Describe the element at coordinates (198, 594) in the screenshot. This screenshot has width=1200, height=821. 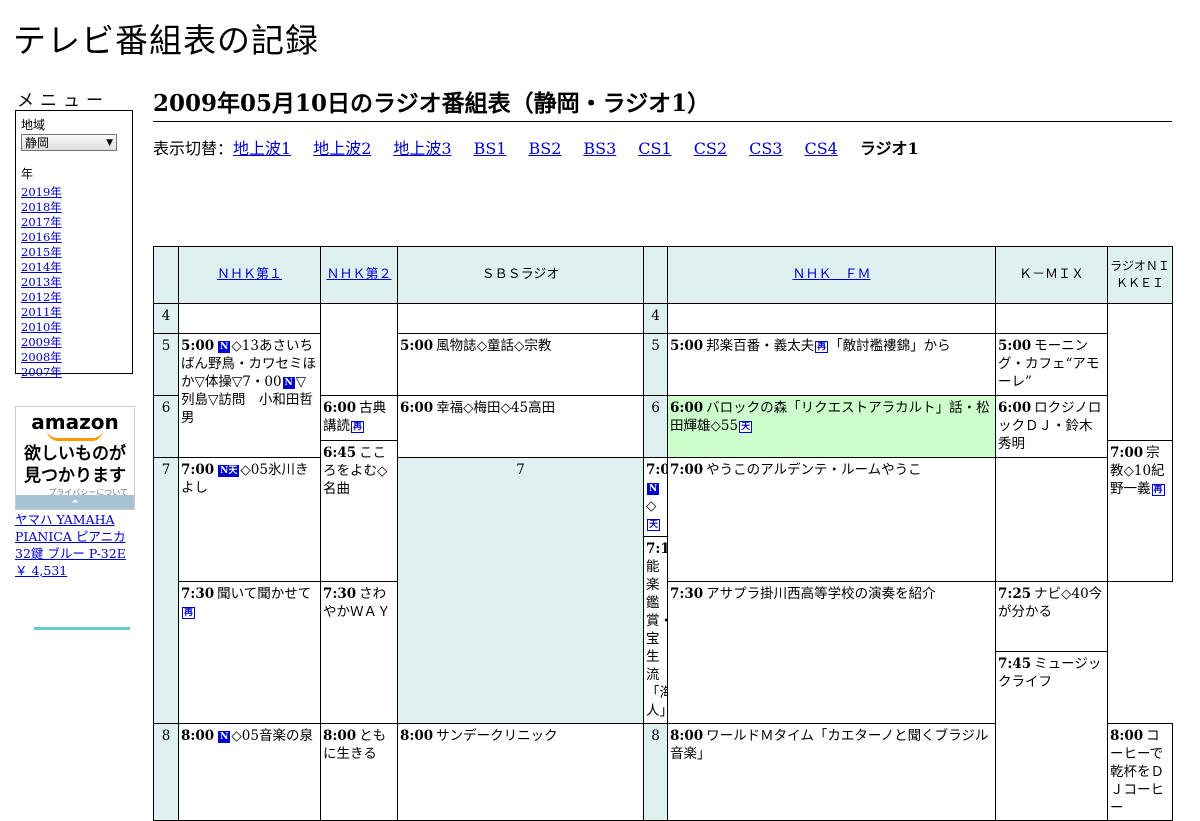
I see `program-time: 7:30` at that location.